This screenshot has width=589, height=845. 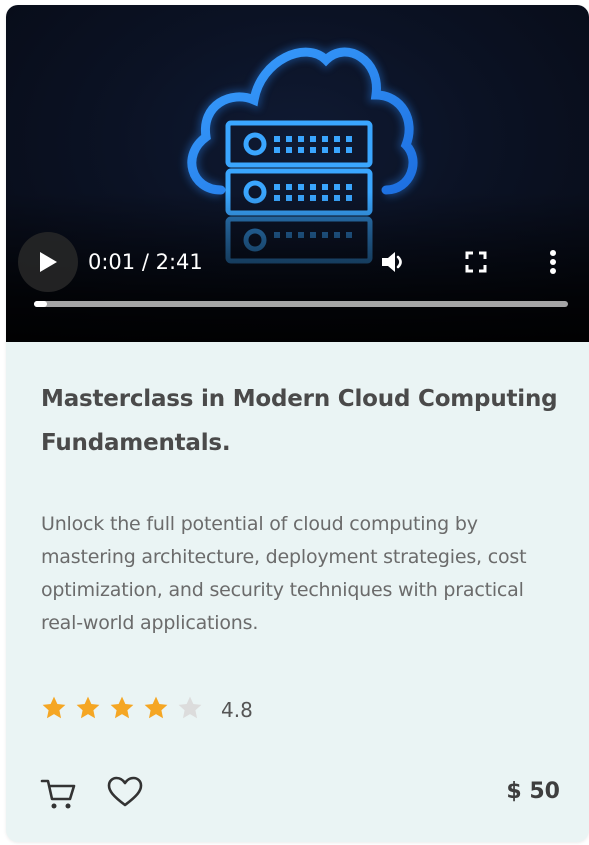 I want to click on course-rating: 4.8, so click(x=147, y=710).